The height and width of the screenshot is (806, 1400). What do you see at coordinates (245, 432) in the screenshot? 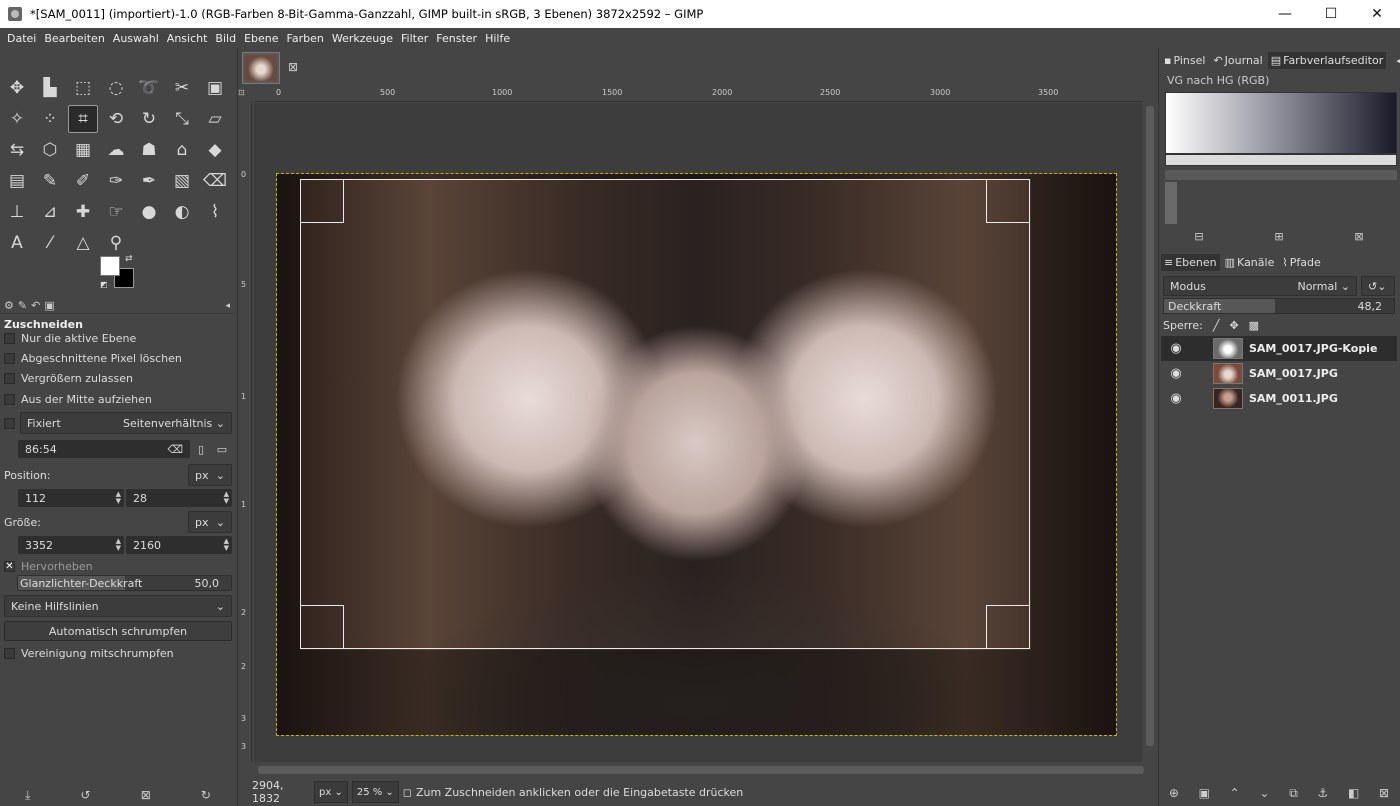
I see `vertical-ruler: 0 5 1 1 2 2 3 3` at bounding box center [245, 432].